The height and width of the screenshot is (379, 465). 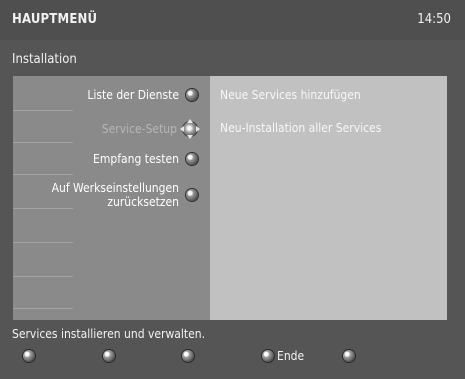 I want to click on yellow-button-icon, so click(x=188, y=356).